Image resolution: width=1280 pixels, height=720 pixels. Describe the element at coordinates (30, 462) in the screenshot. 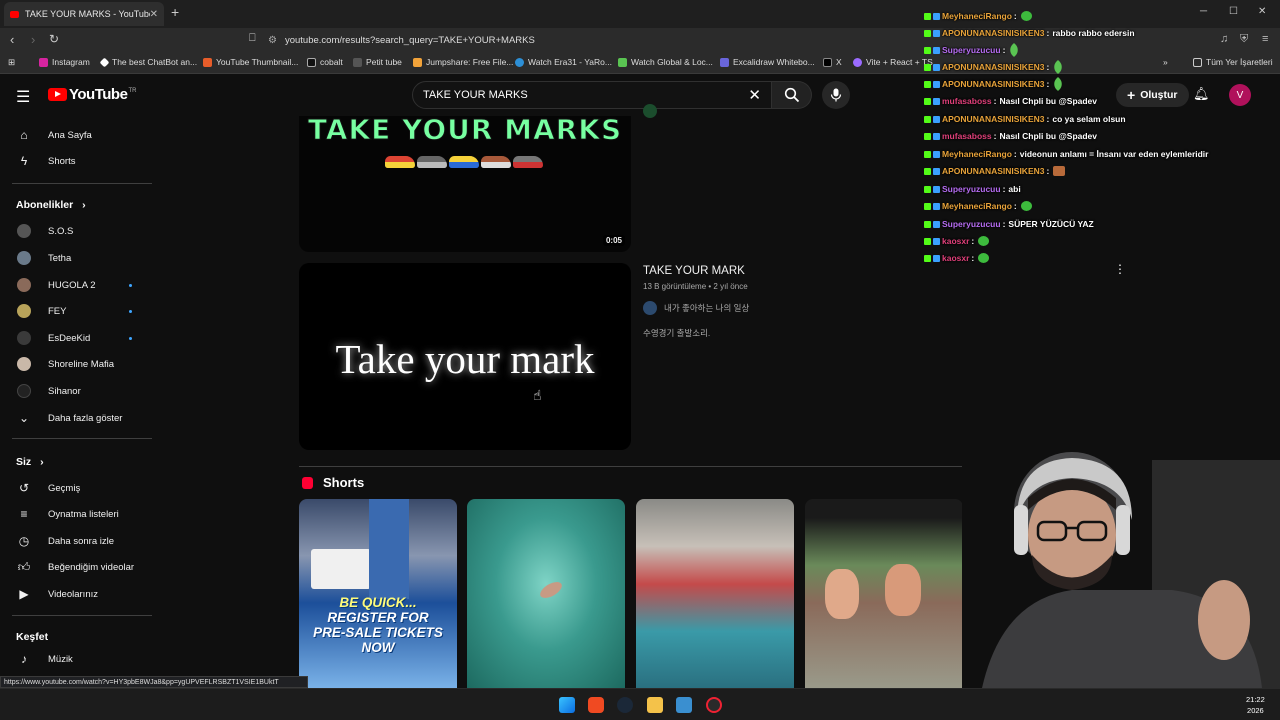

I see `you-heading: Siz ›` at that location.